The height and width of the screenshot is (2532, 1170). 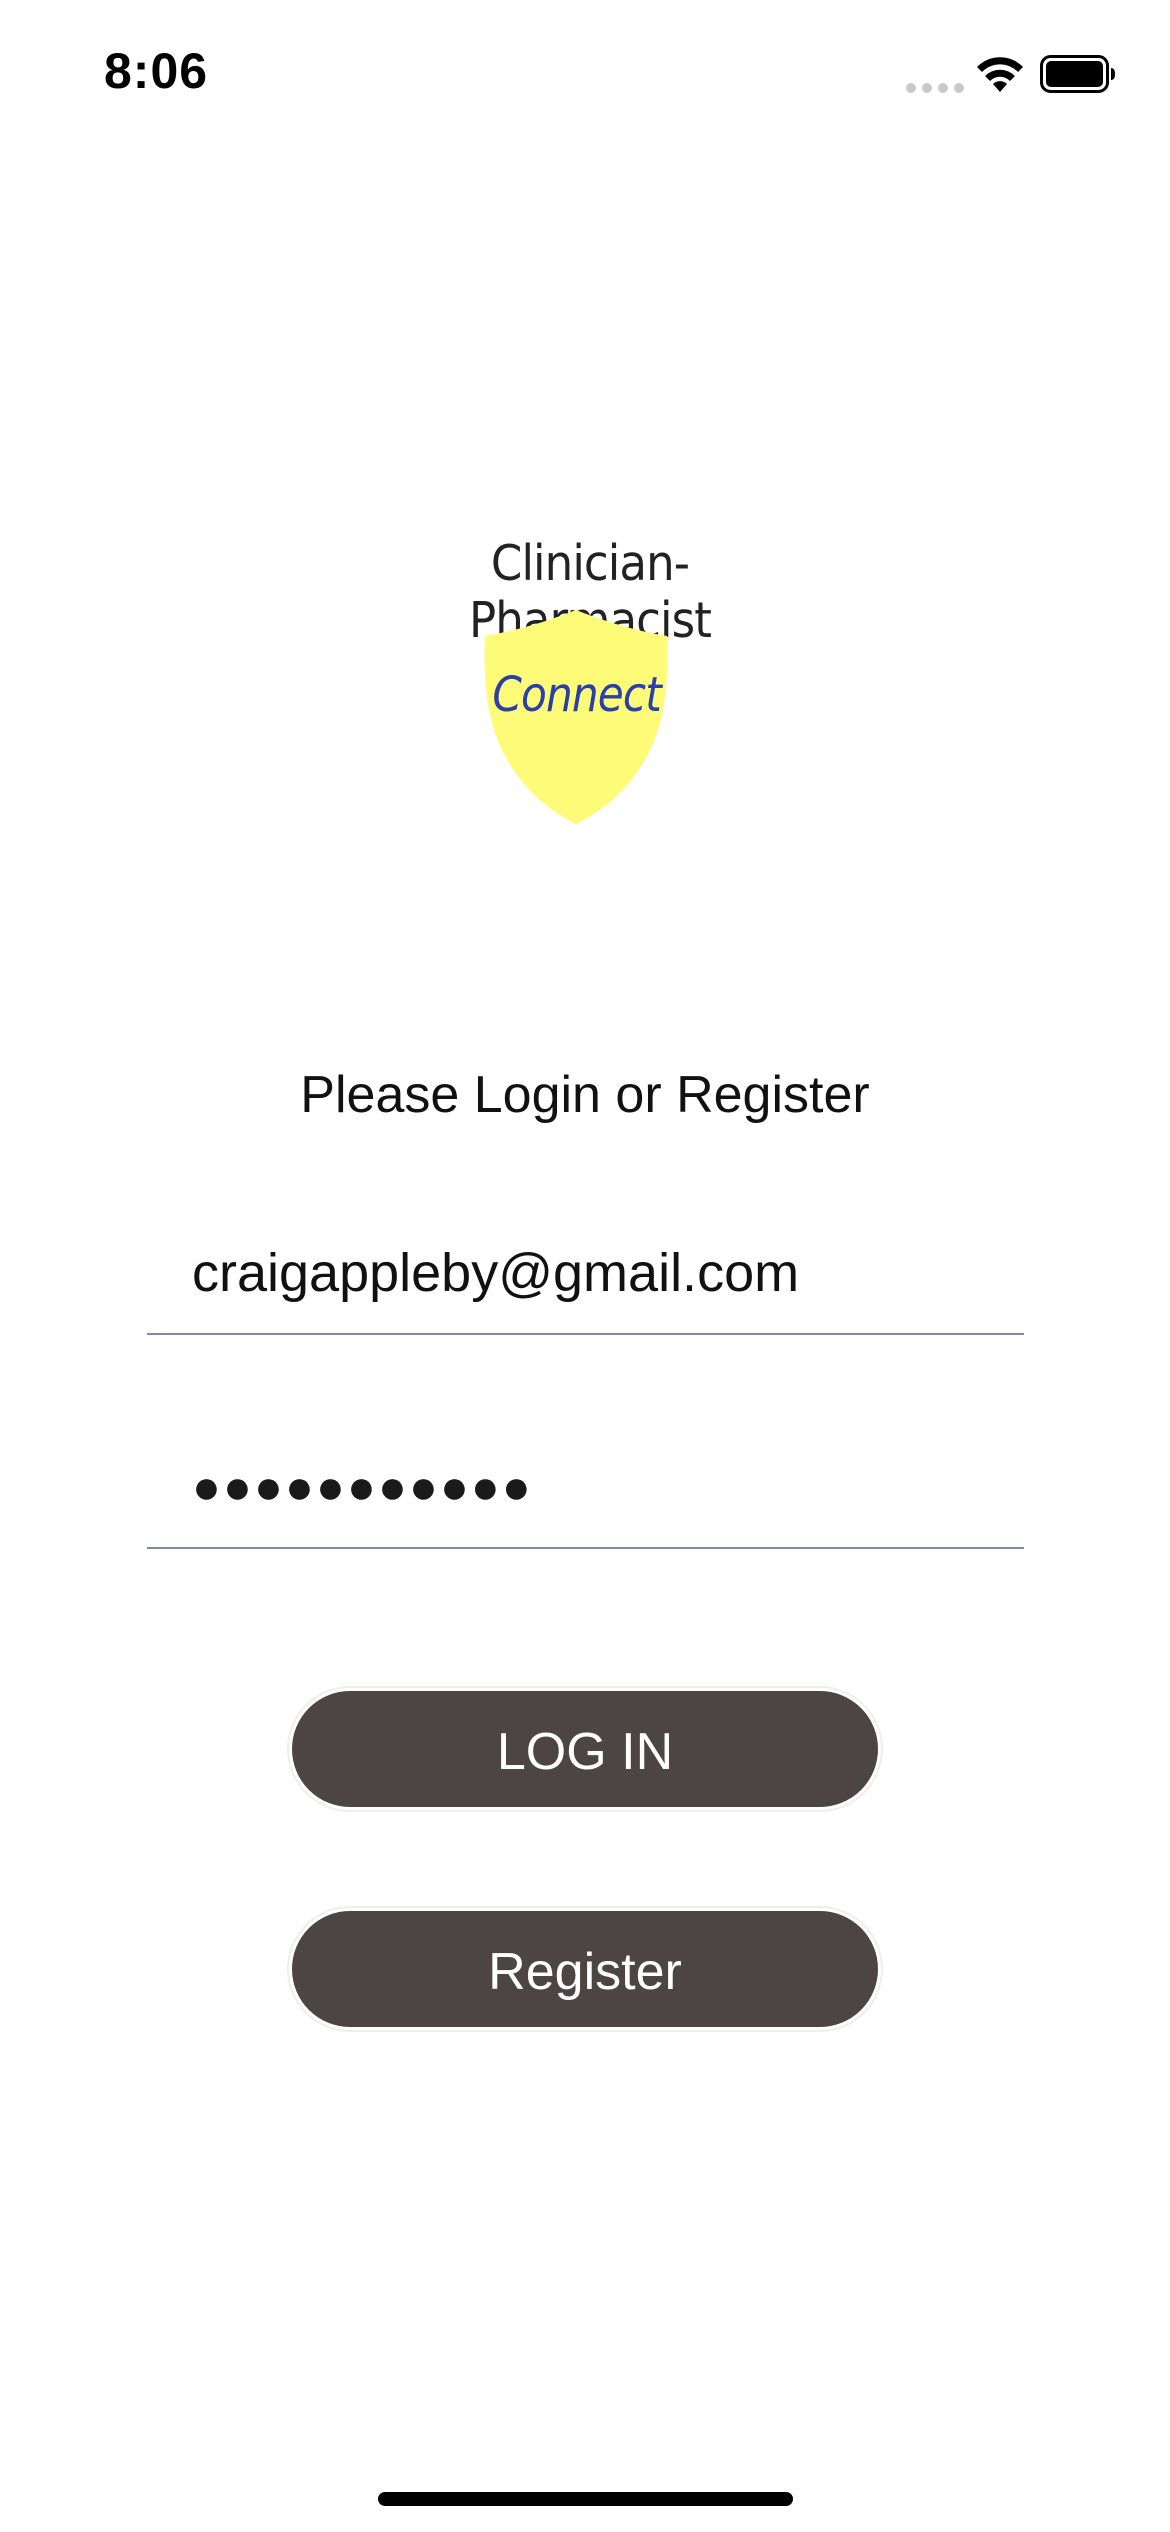 I want to click on home-indicator, so click(x=585, y=2499).